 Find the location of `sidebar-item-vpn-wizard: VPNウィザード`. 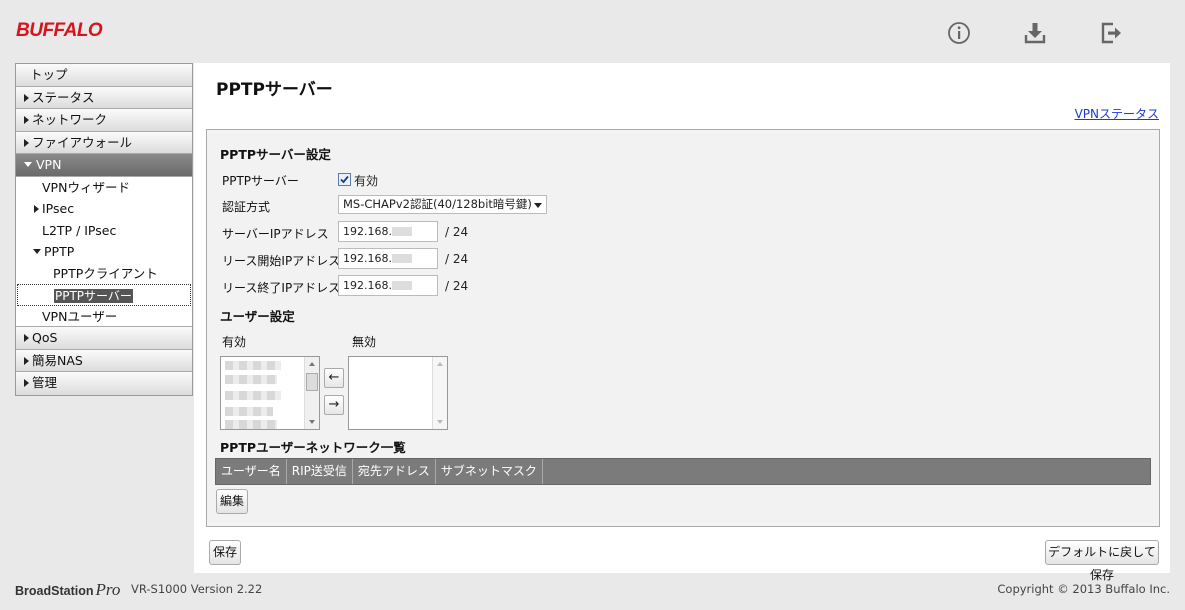

sidebar-item-vpn-wizard: VPNウィザード is located at coordinates (104, 187).